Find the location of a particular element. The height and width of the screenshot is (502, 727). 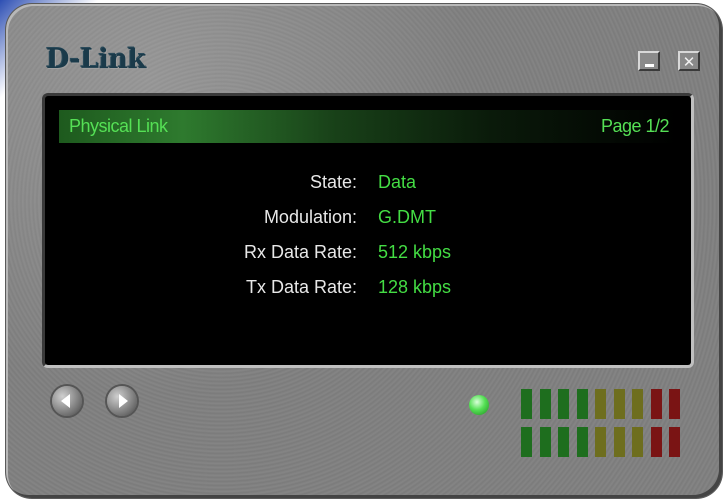

page-indicator: Page 1/2 is located at coordinates (635, 126).